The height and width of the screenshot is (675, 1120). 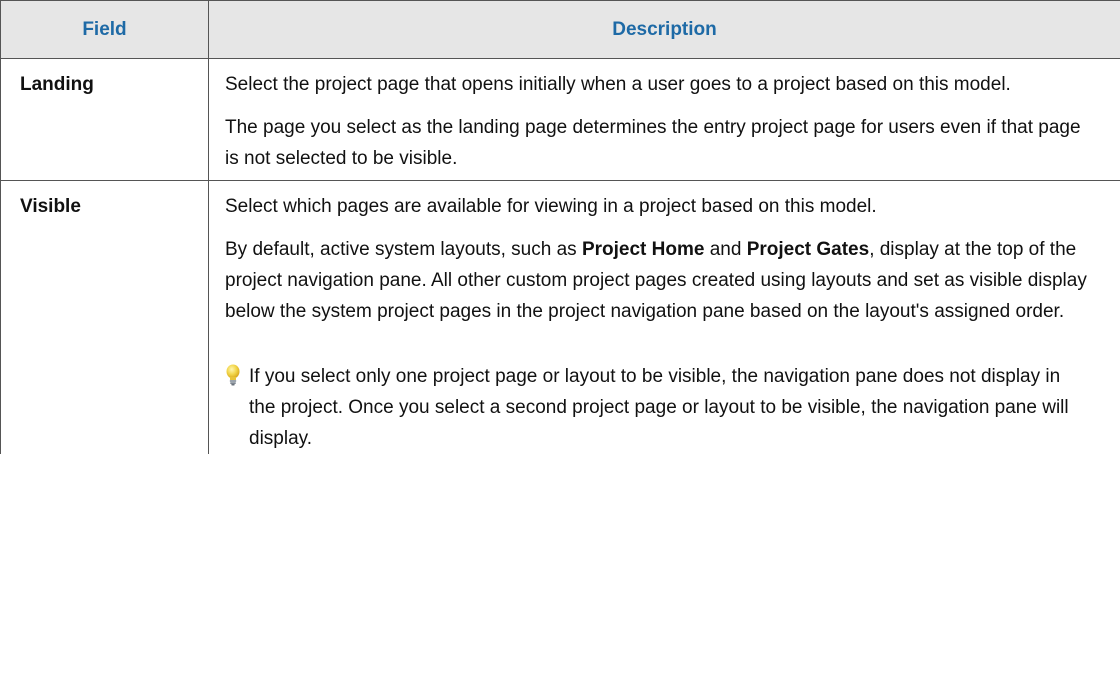 I want to click on field-name-visible: Visible, so click(x=104, y=317).